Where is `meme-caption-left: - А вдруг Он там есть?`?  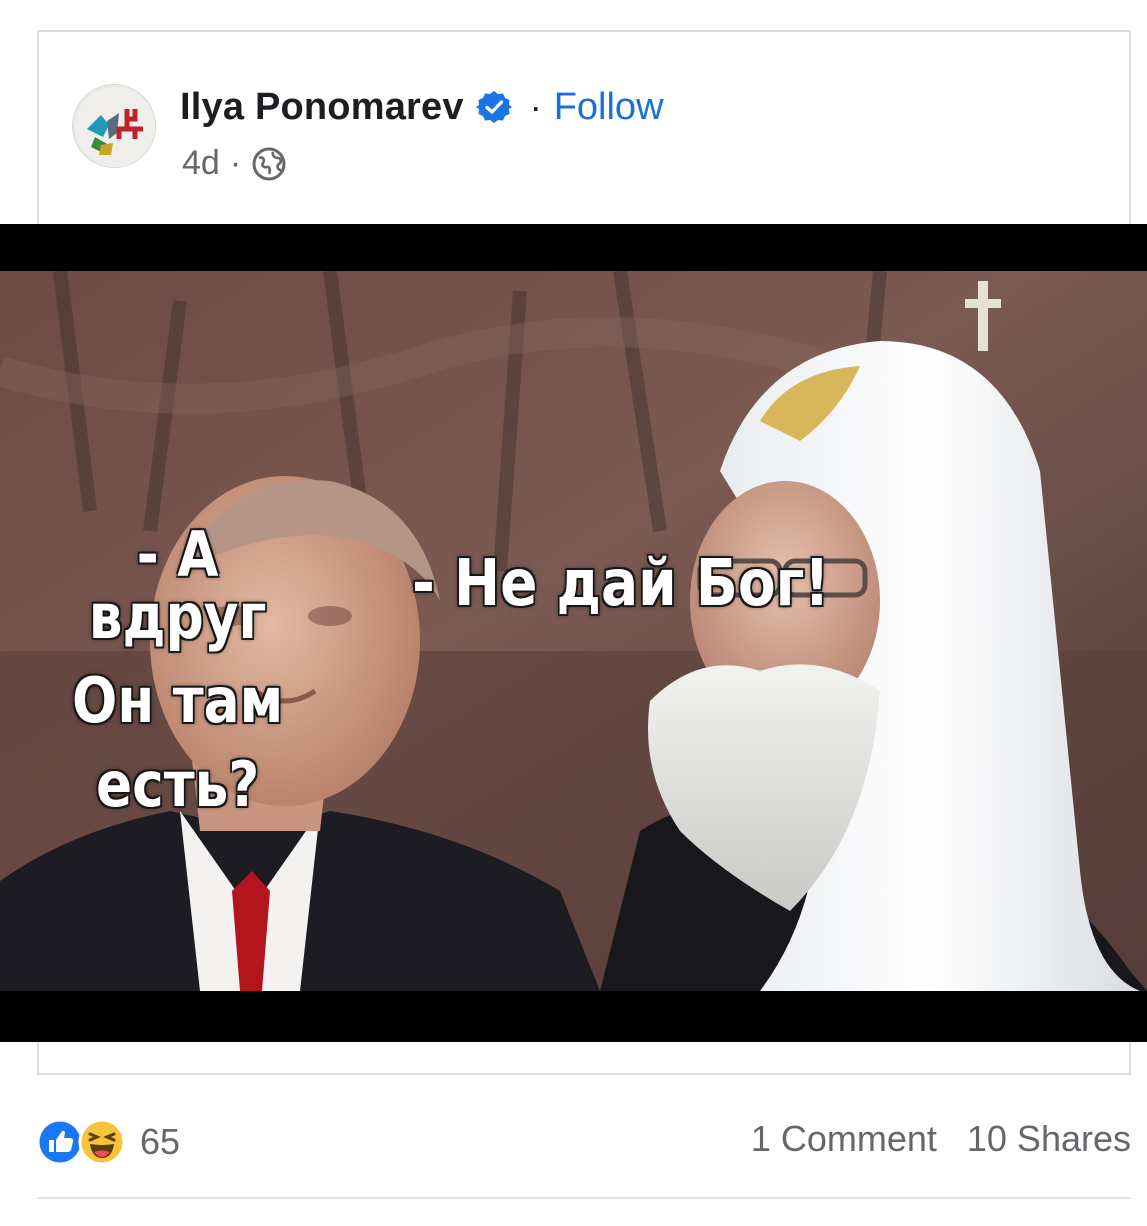 meme-caption-left: - А вдруг Он там есть? is located at coordinates (177, 681).